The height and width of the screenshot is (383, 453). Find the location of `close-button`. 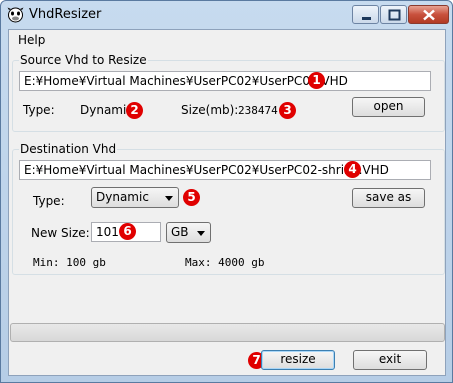

close-button is located at coordinates (428, 14).